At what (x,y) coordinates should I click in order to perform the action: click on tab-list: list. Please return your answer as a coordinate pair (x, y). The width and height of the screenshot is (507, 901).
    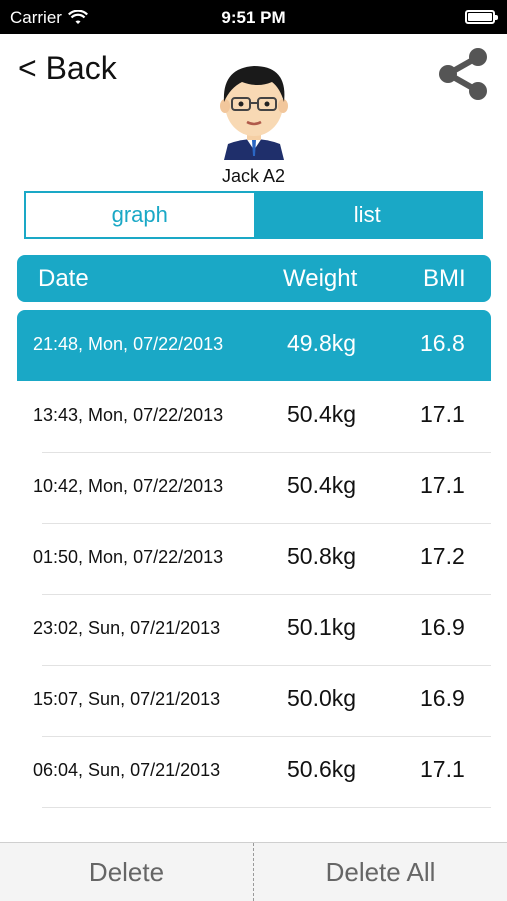
    Looking at the image, I should click on (367, 215).